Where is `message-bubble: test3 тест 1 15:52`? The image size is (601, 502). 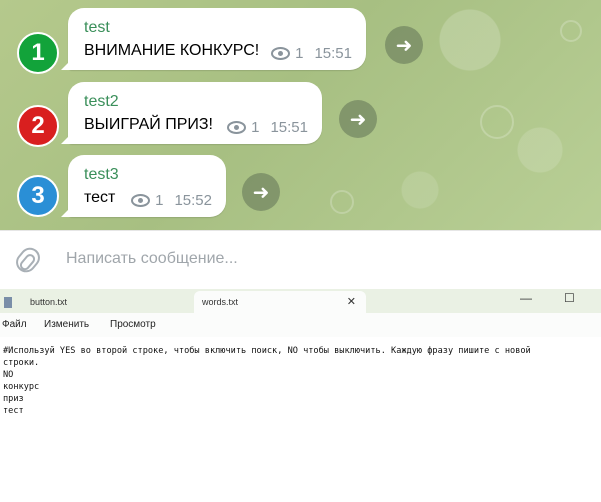 message-bubble: test3 тест 1 15:52 is located at coordinates (147, 186).